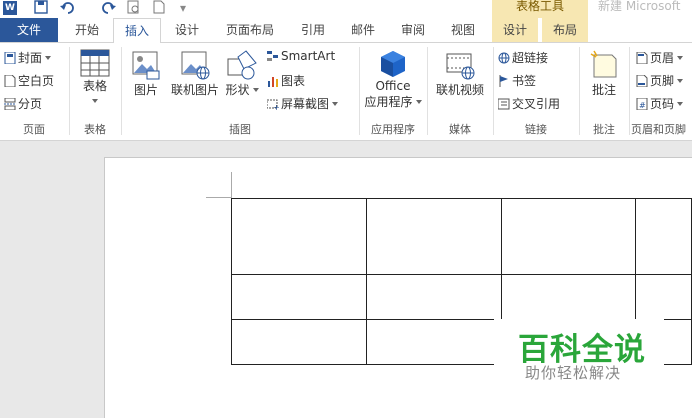 This screenshot has width=692, height=418. I want to click on bookmark-label: 书签, so click(524, 81).